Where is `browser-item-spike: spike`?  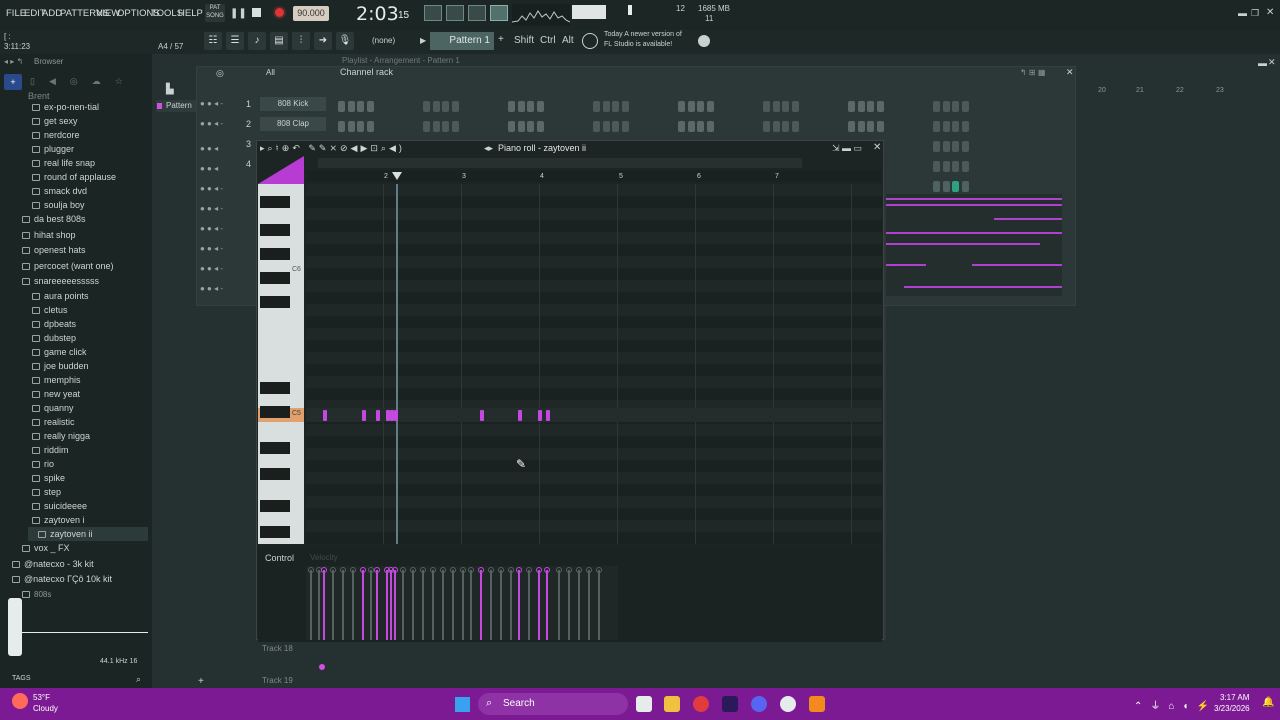
browser-item-spike: spike is located at coordinates (48, 478).